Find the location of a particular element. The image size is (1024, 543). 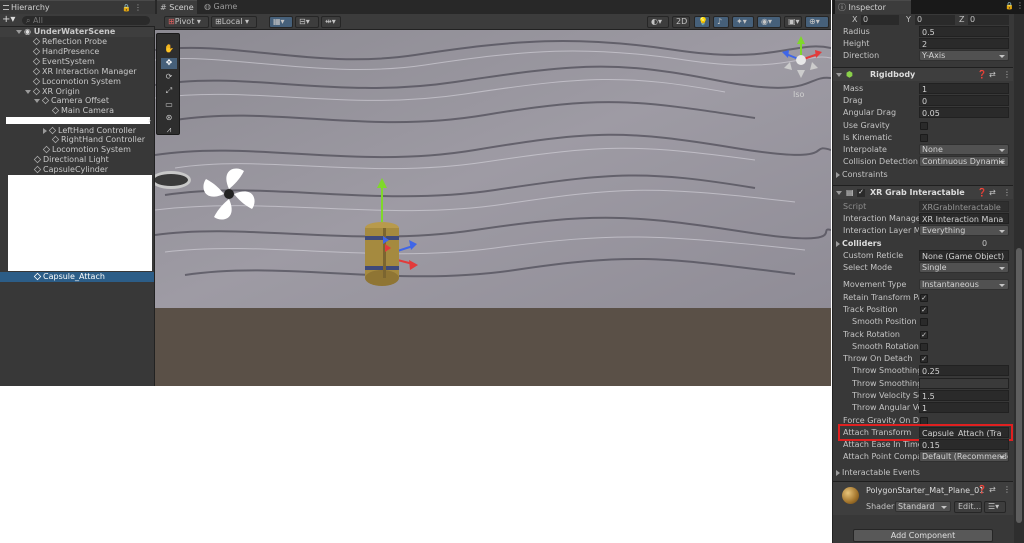

throw-smoothing-field: 0.25 is located at coordinates (964, 370).